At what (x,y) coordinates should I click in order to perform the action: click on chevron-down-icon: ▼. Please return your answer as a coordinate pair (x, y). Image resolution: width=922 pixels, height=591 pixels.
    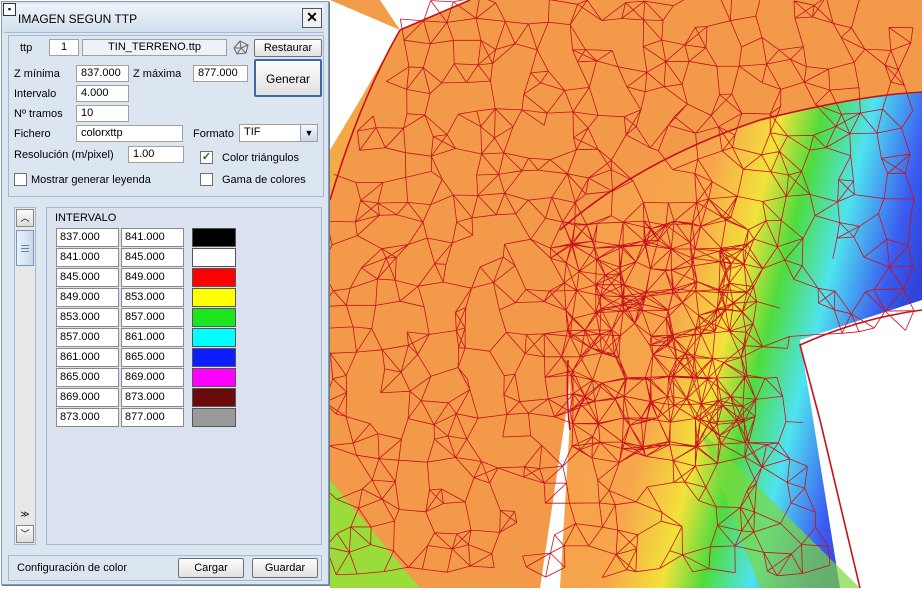
    Looking at the image, I should click on (308, 133).